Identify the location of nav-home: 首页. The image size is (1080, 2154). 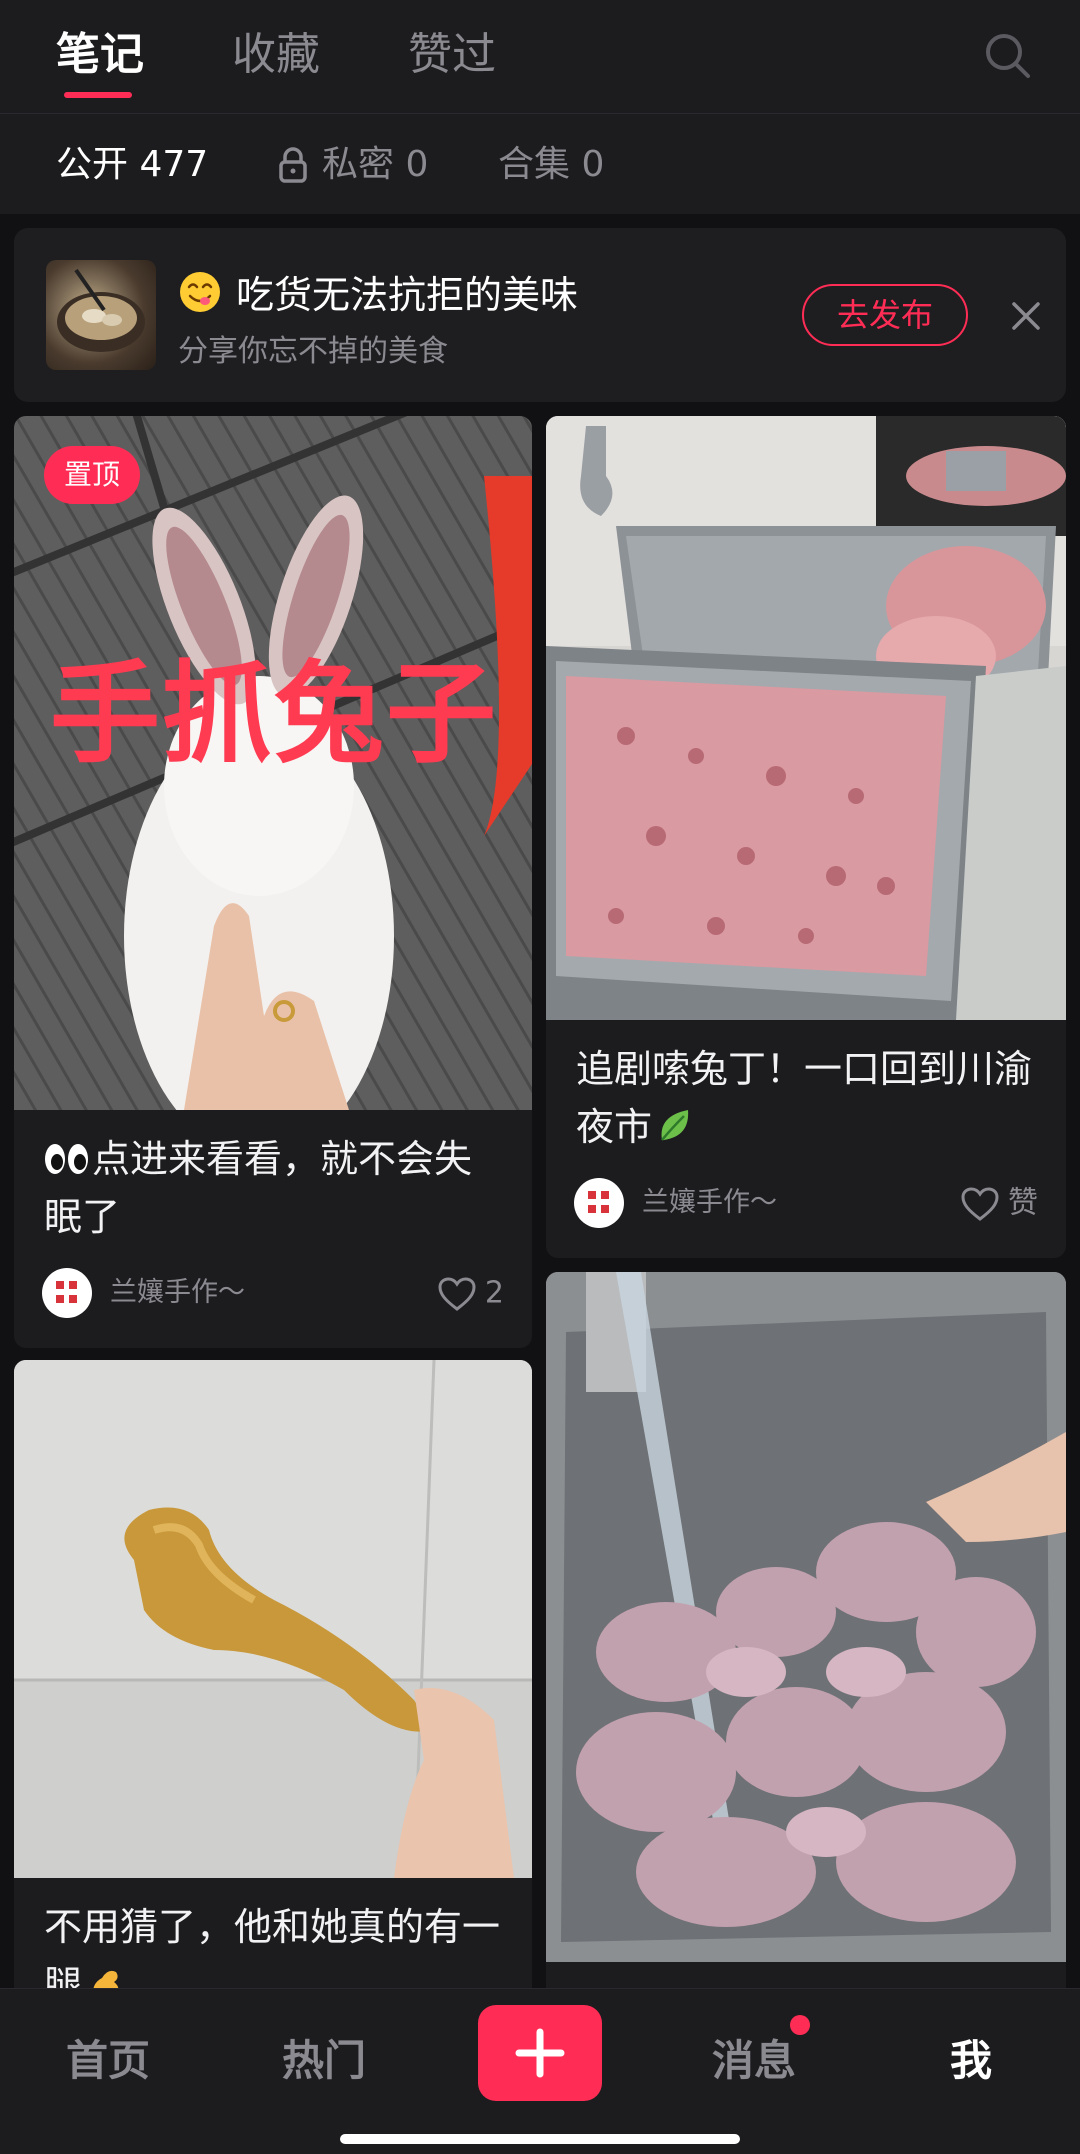
(108, 2057).